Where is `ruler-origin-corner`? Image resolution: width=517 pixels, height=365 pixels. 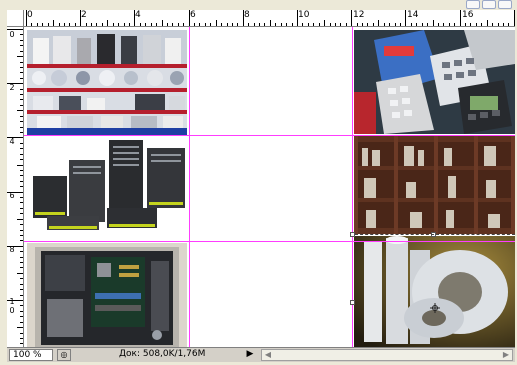
ruler-origin-corner is located at coordinates (15, 18).